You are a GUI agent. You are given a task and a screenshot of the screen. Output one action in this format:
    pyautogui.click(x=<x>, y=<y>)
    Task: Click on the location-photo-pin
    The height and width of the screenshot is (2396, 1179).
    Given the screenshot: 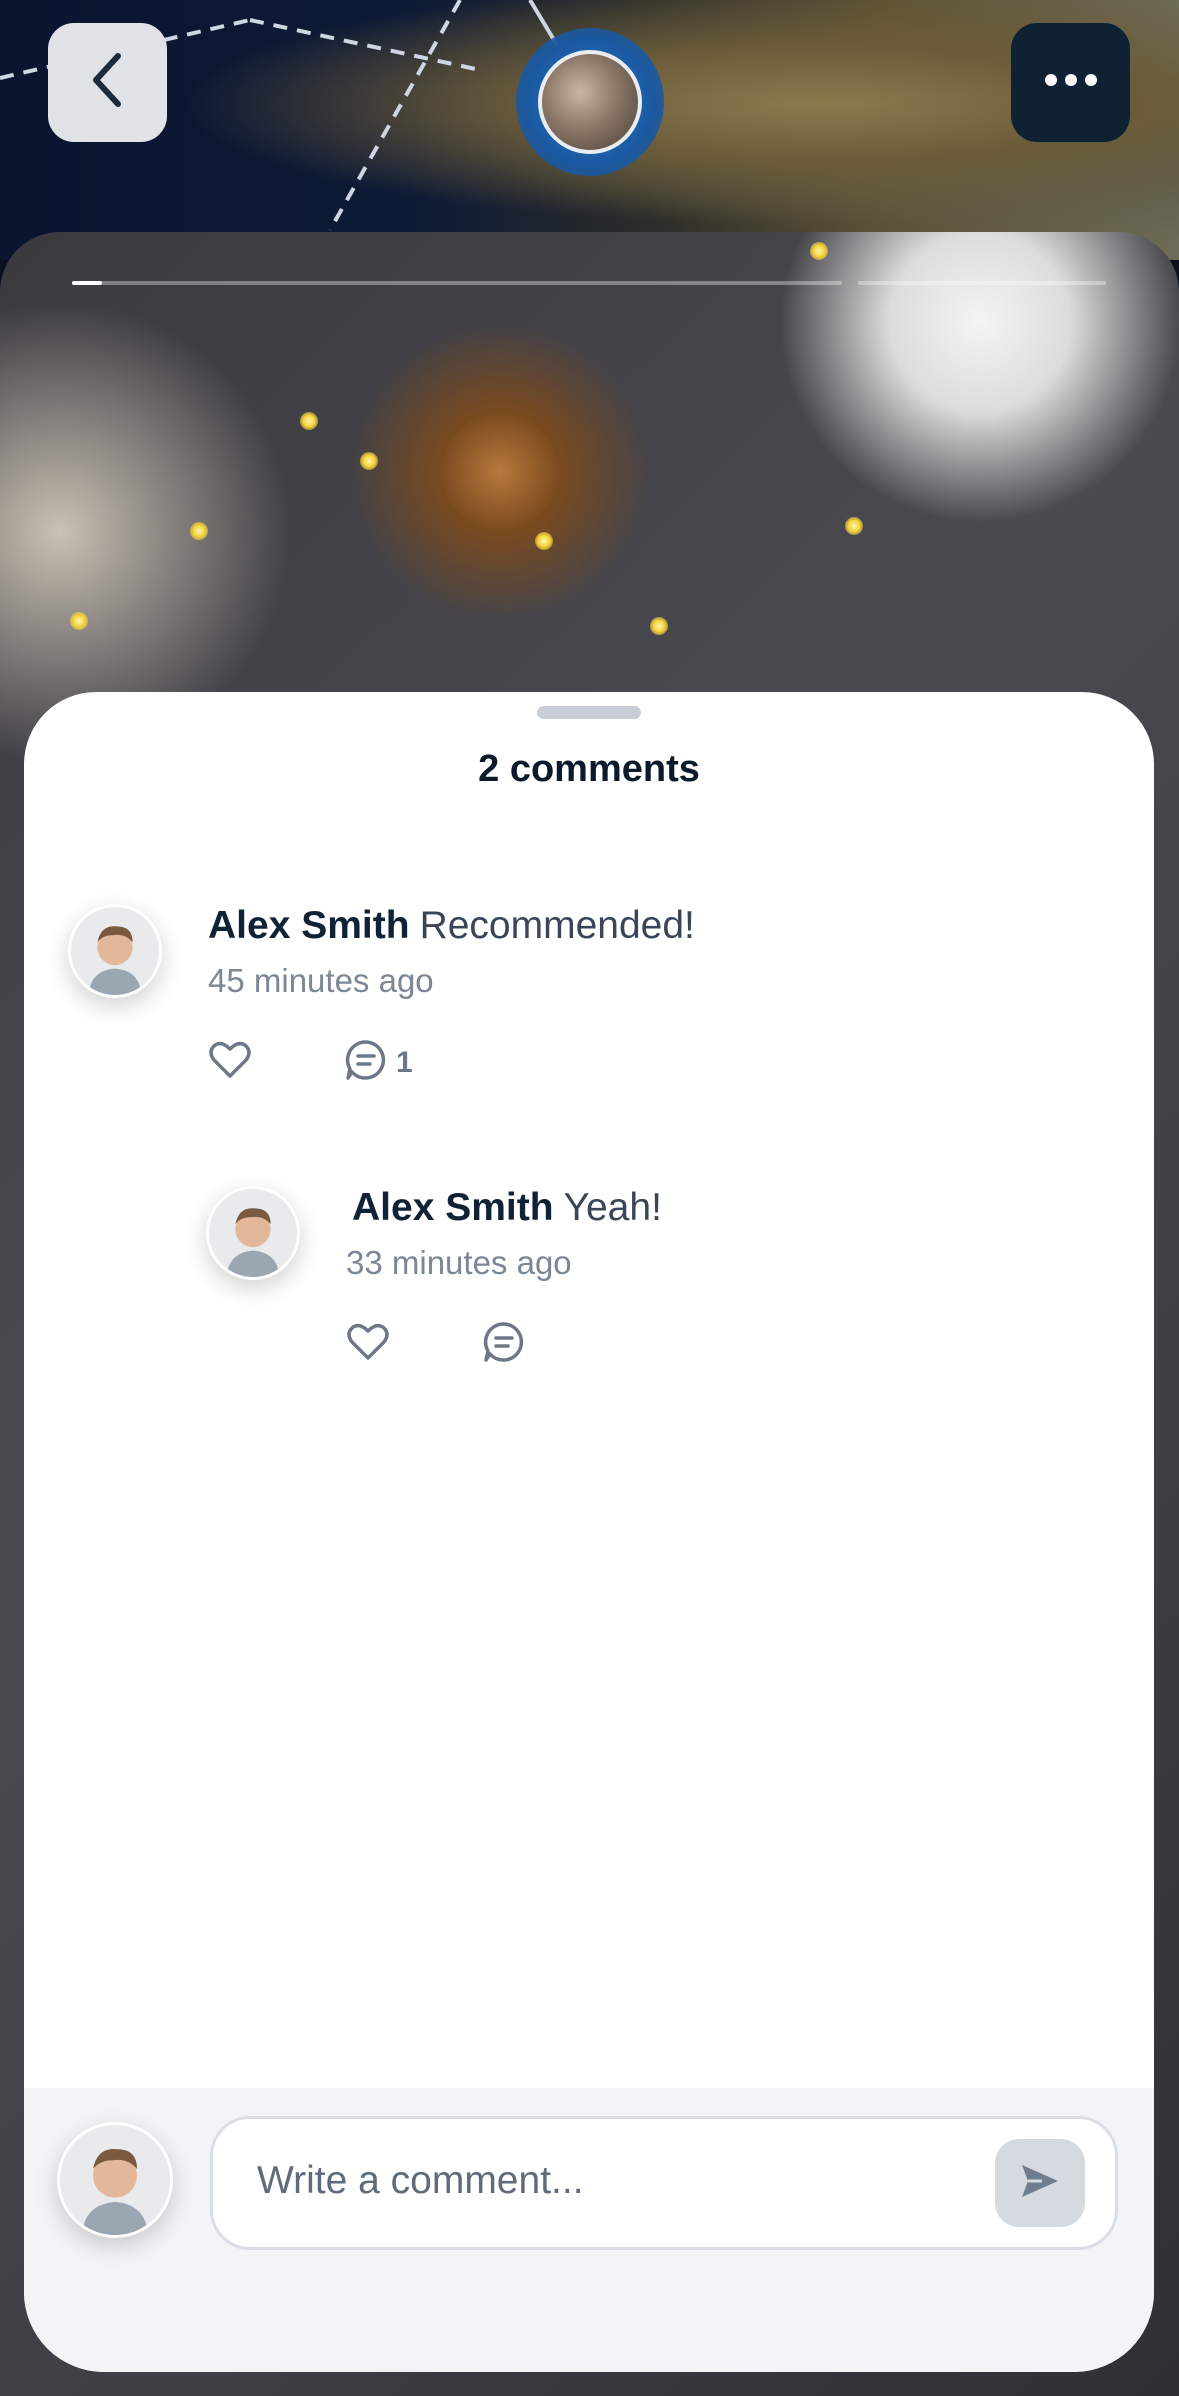 What is the action you would take?
    pyautogui.click(x=590, y=102)
    